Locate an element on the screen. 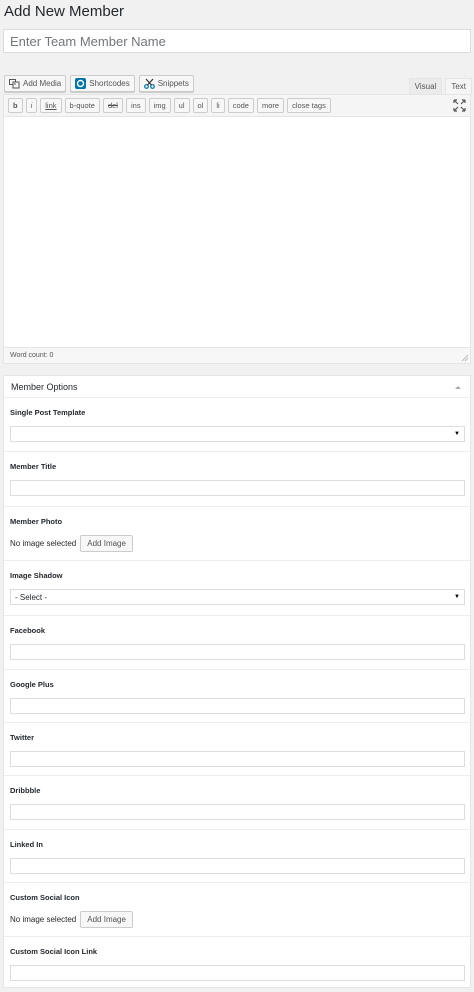 The width and height of the screenshot is (474, 992). member-photo-add-image-button: Add Image is located at coordinates (106, 543).